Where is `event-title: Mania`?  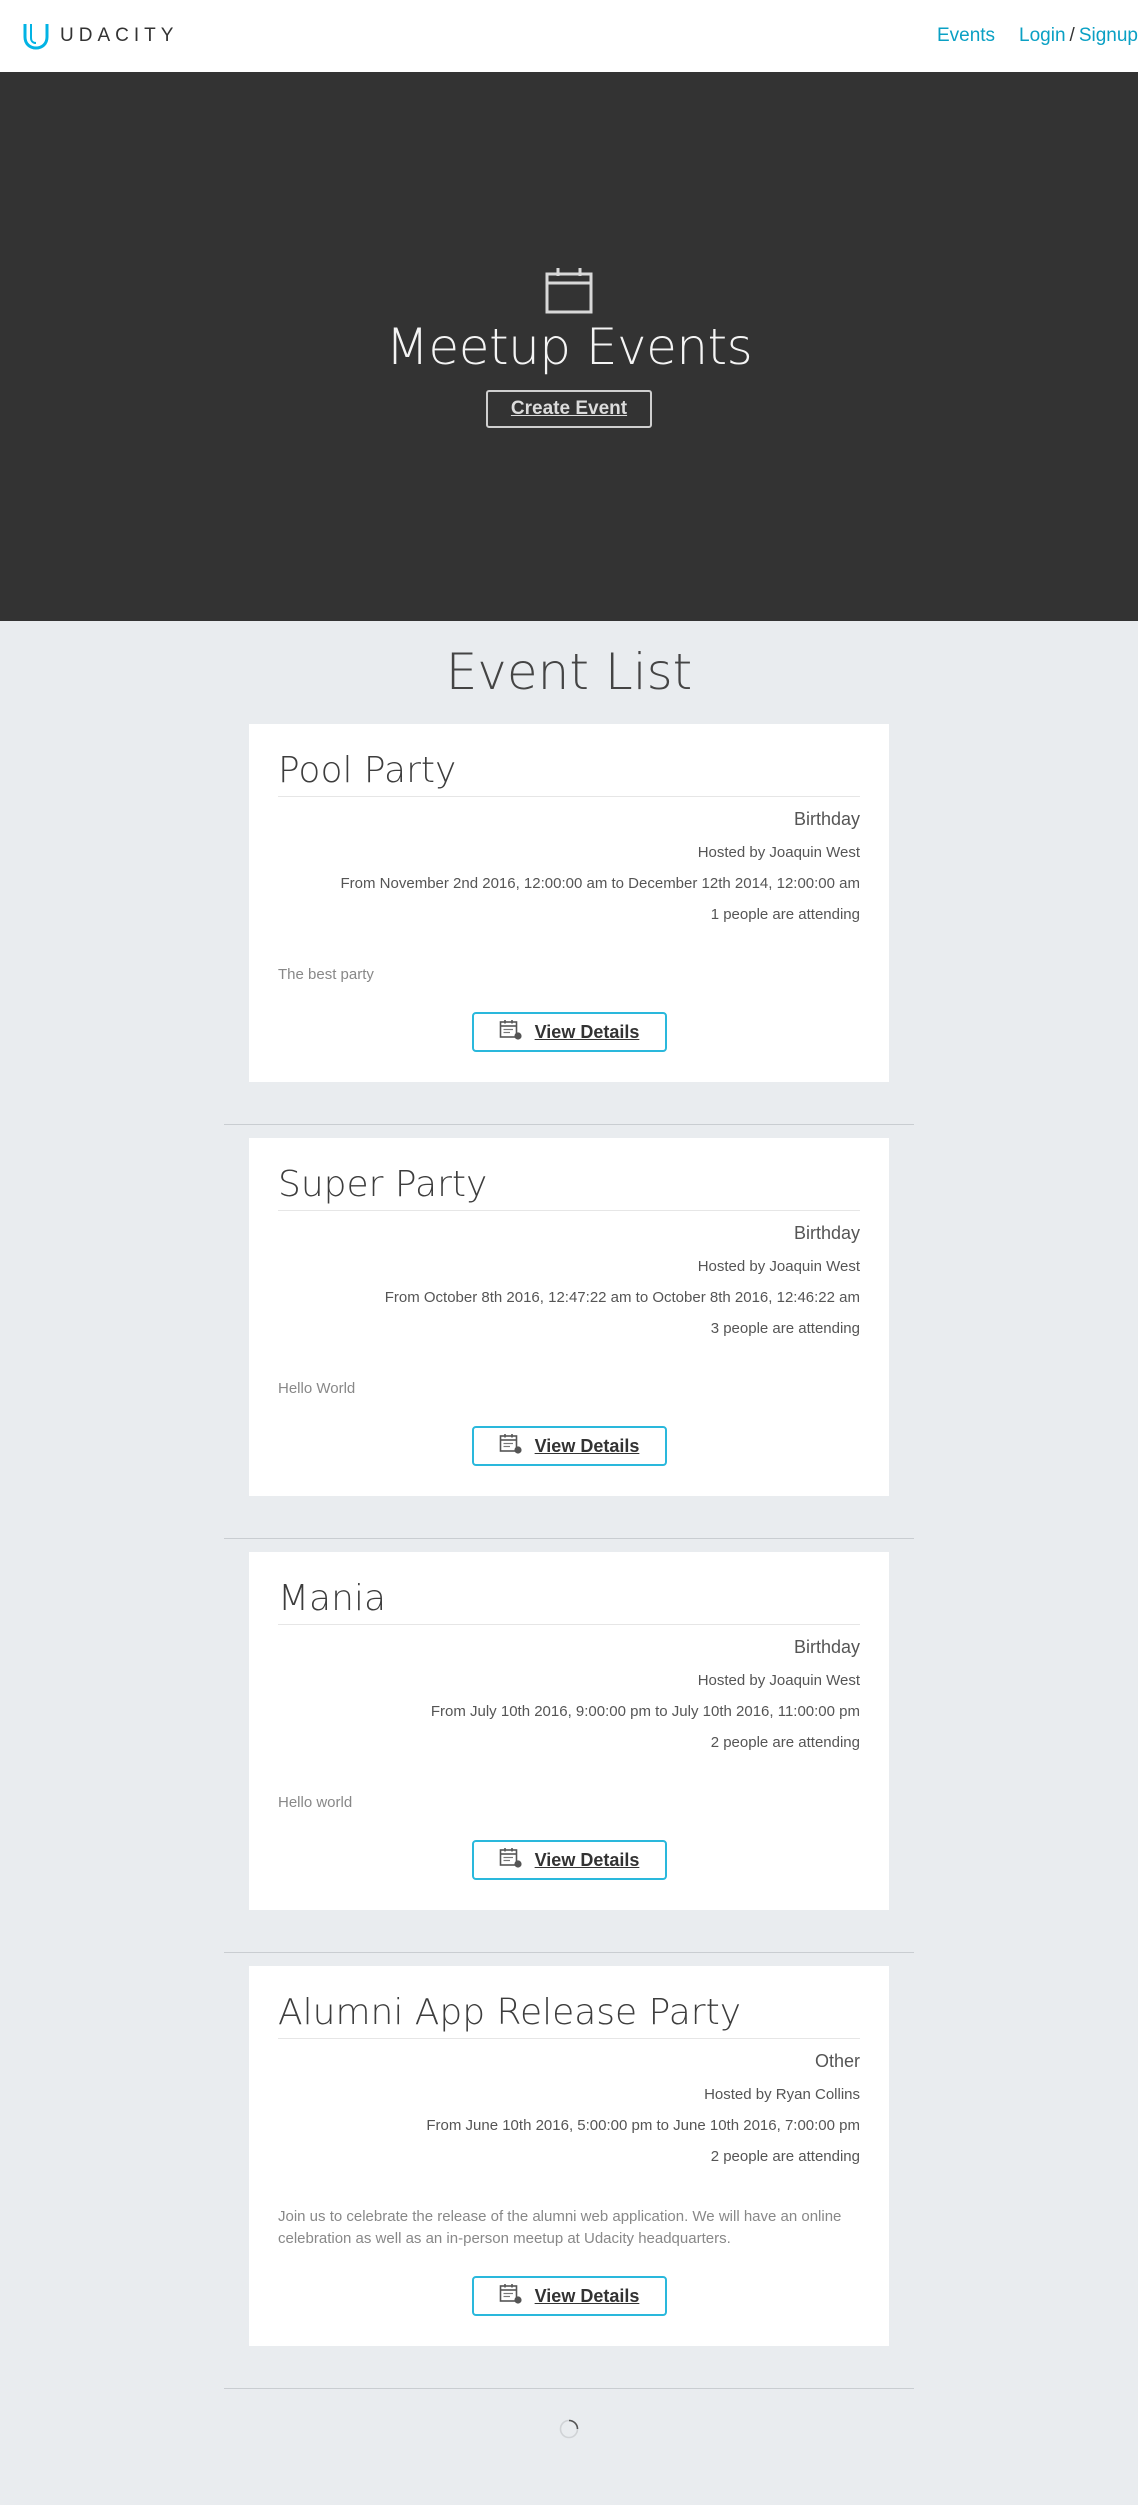 event-title: Mania is located at coordinates (569, 1600).